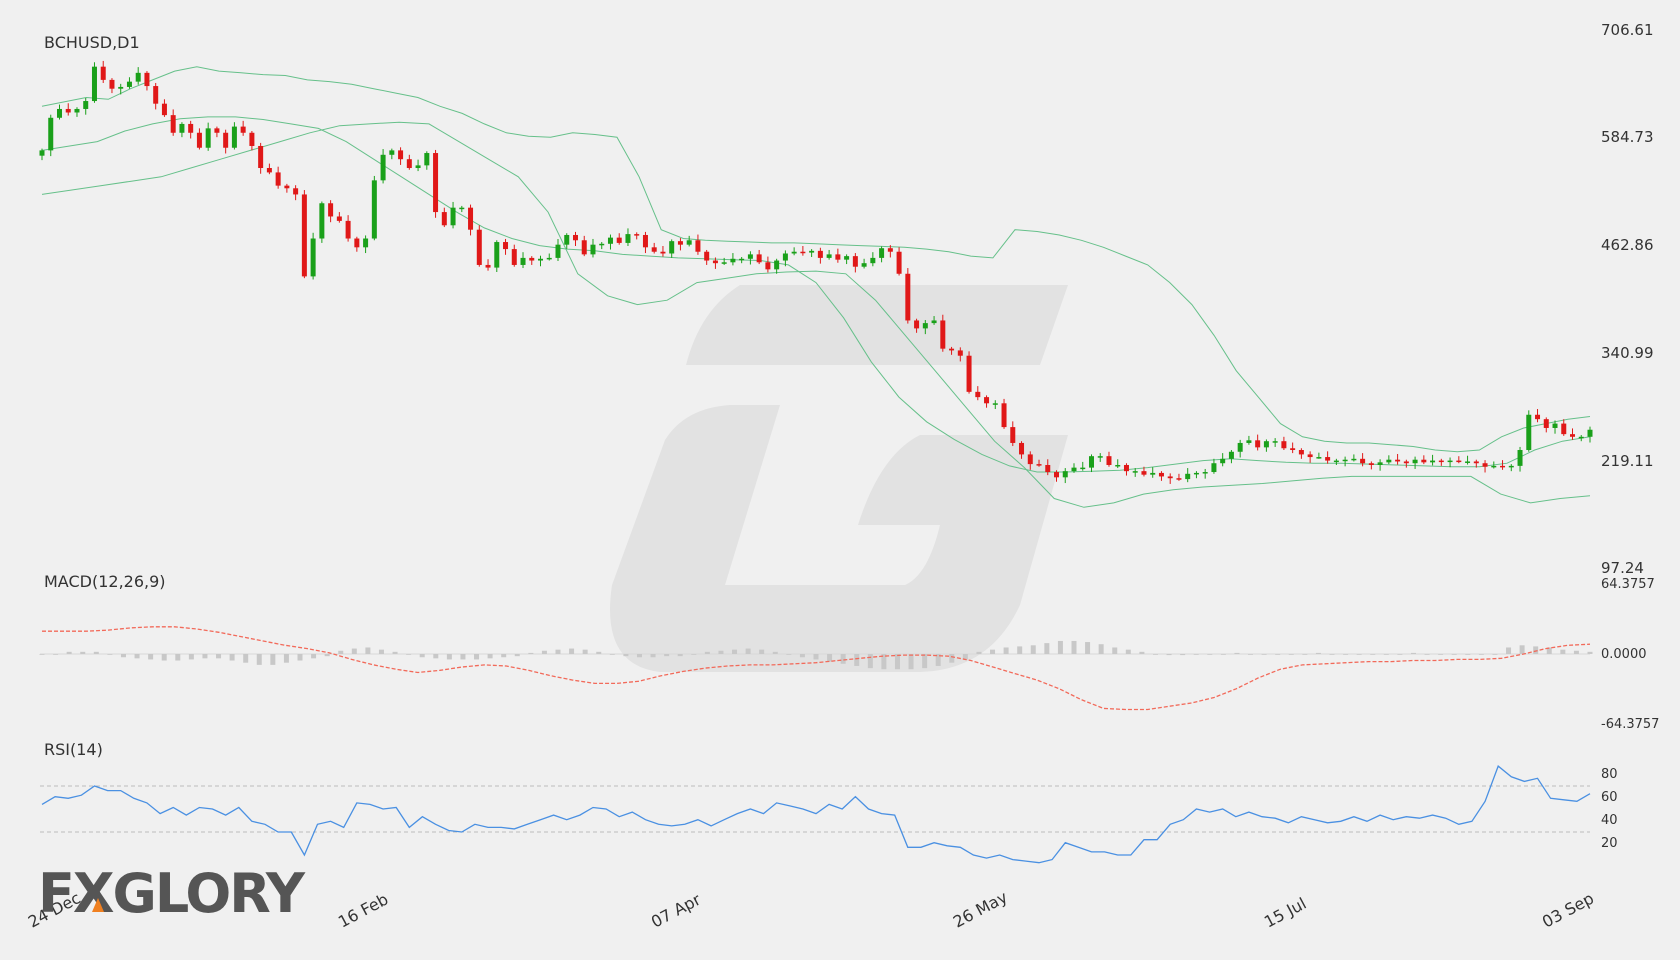 This screenshot has height=960, width=1680. What do you see at coordinates (1609, 797) in the screenshot?
I see `rsi-tick: 60` at bounding box center [1609, 797].